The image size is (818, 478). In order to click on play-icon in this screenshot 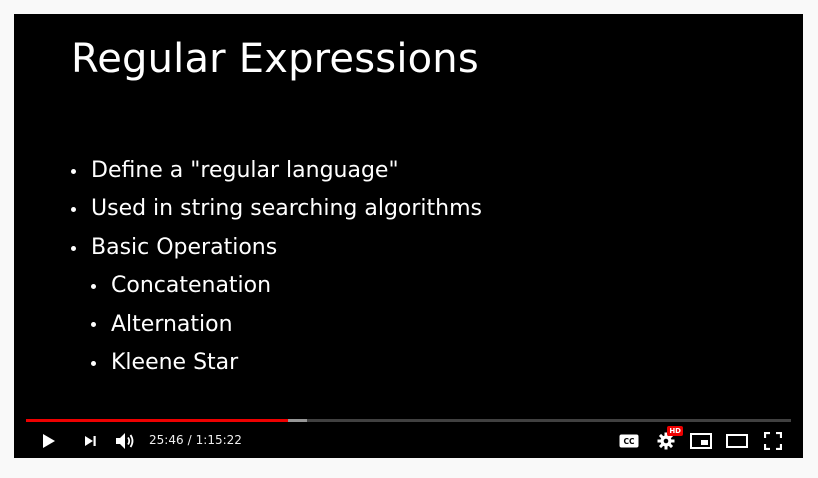, I will do `click(49, 441)`.